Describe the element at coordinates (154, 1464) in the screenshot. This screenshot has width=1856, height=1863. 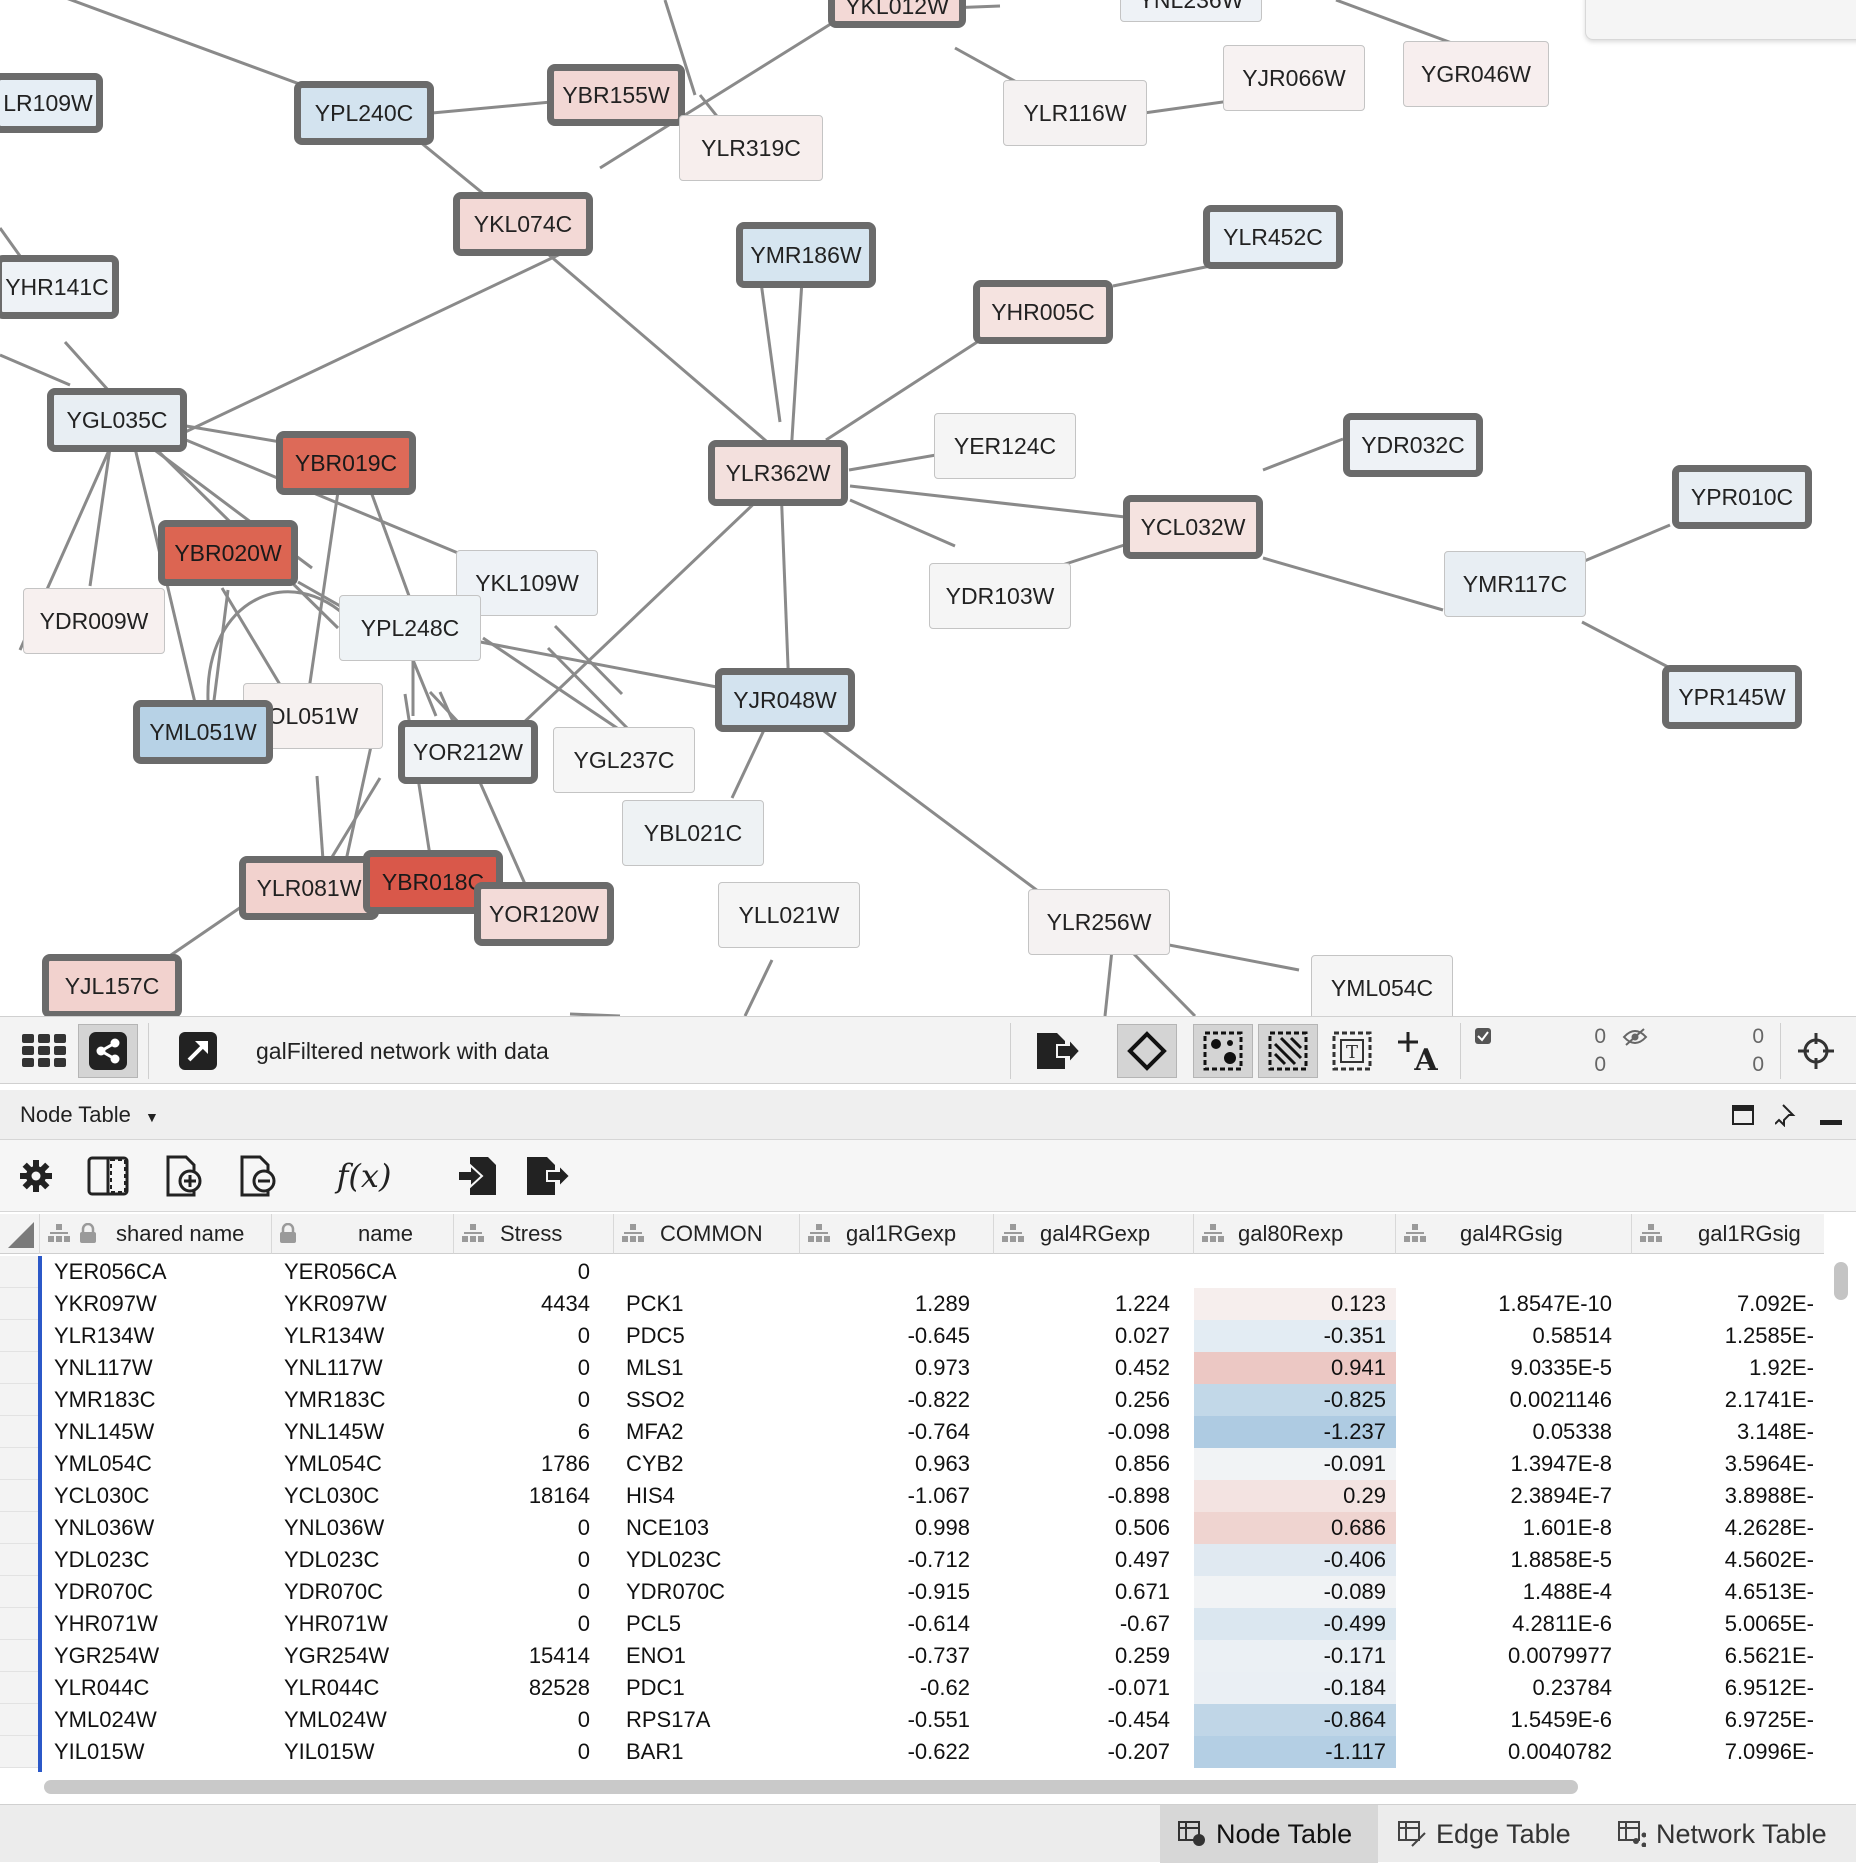
I see `table-cell-shared-name: YML054C` at that location.